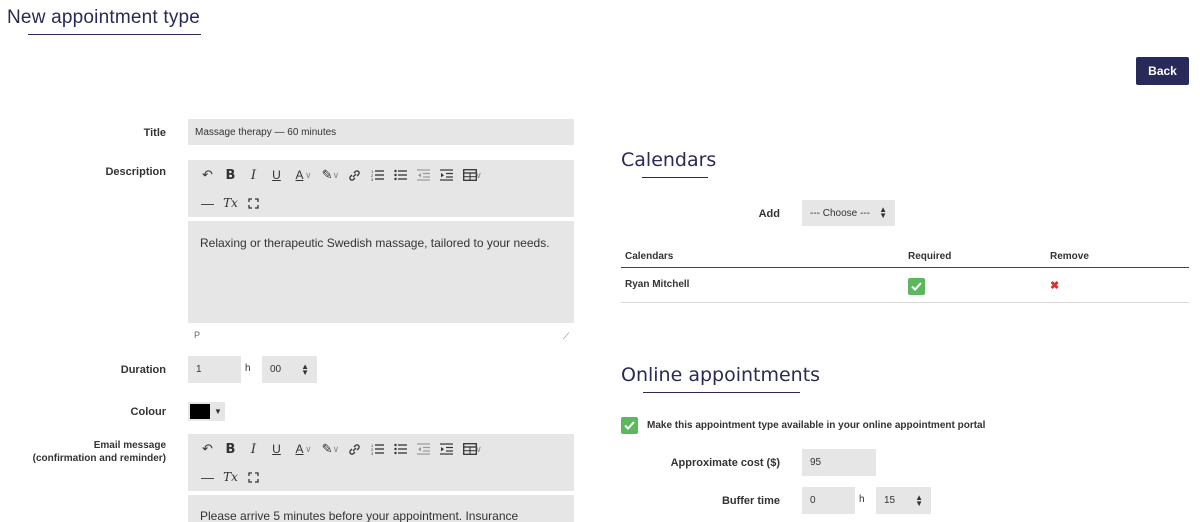 Image resolution: width=1200 pixels, height=522 pixels. Describe the element at coordinates (828, 500) in the screenshot. I see `buffer-hours-input: 0` at that location.